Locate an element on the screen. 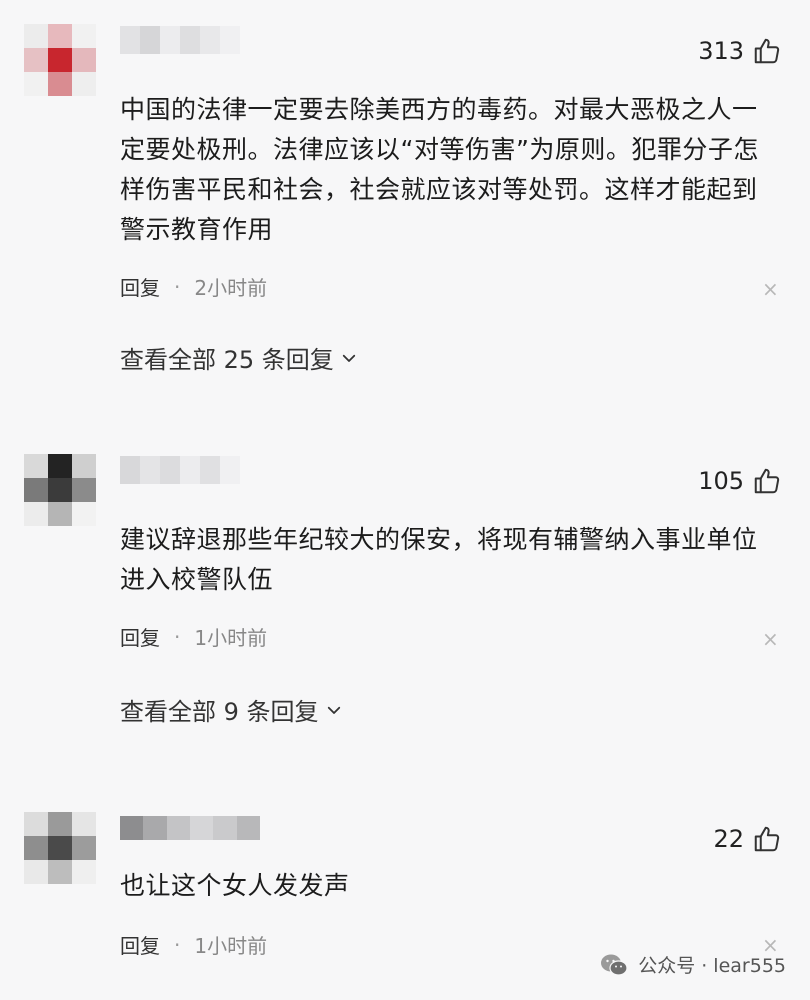 The height and width of the screenshot is (1000, 810). view-all-replies-button: 查看全部 9 条回复 is located at coordinates (231, 709).